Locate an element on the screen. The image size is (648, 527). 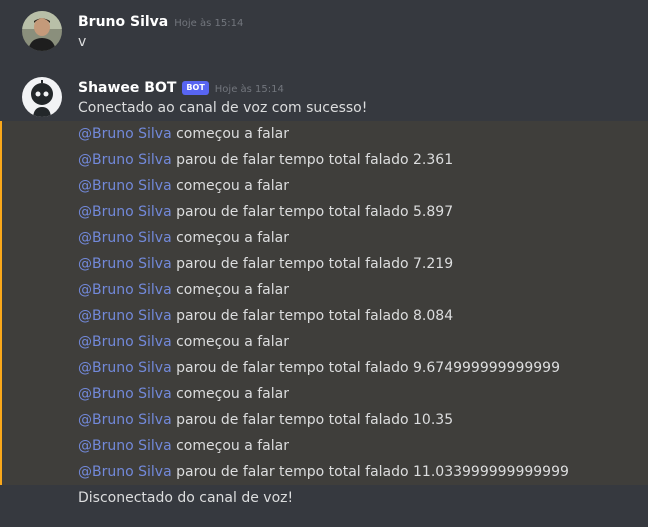
message-text: Disconectado do canal de voz! is located at coordinates (186, 498).